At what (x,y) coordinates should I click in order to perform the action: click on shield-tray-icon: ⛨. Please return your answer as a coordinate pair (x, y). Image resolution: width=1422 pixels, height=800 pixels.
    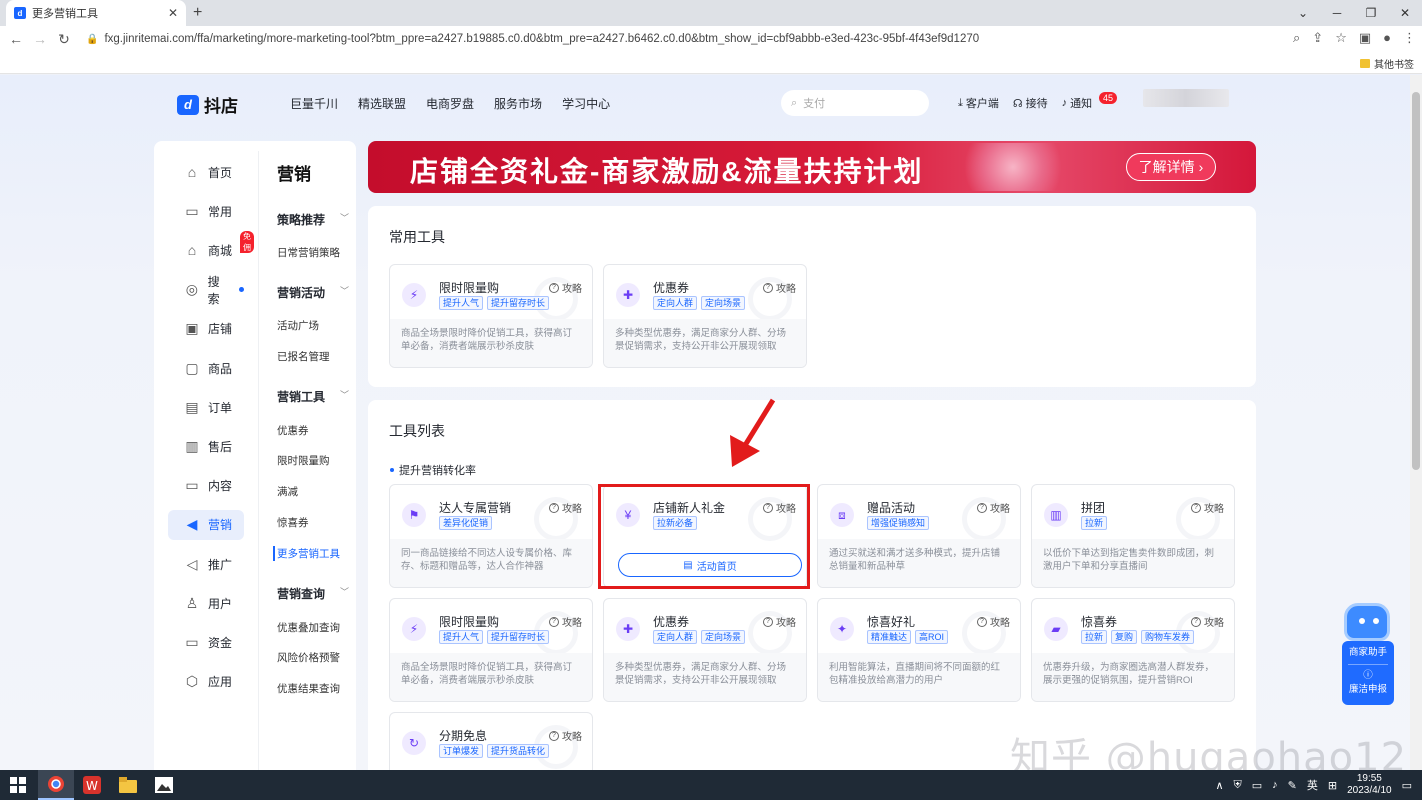
    Looking at the image, I should click on (1238, 785).